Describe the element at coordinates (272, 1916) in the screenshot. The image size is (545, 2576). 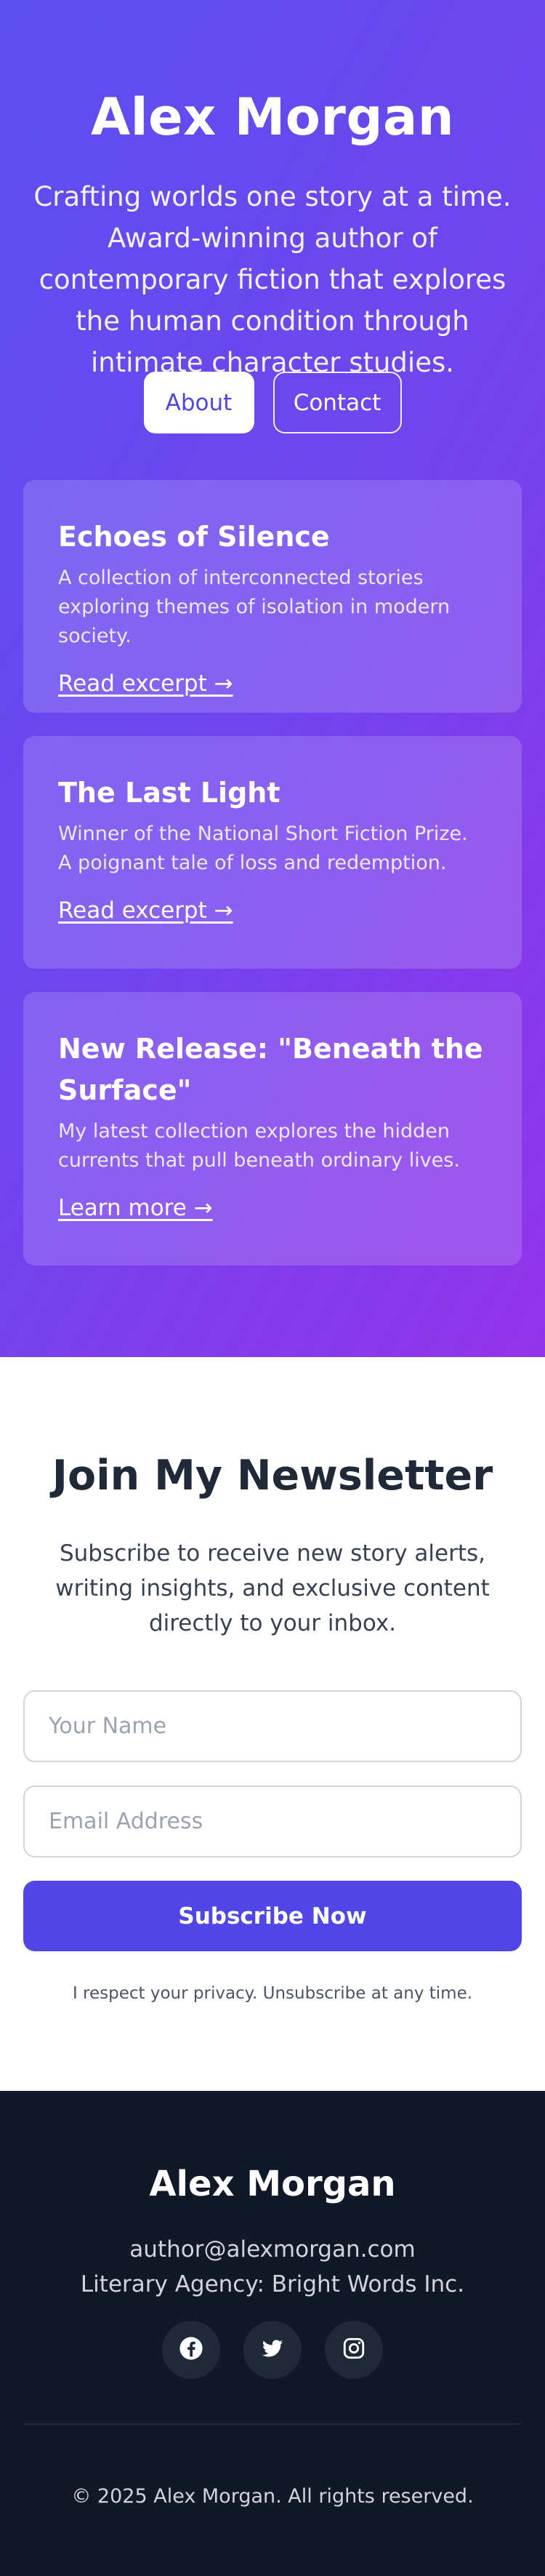
I see `subscribe-button: Subscribe Now` at that location.